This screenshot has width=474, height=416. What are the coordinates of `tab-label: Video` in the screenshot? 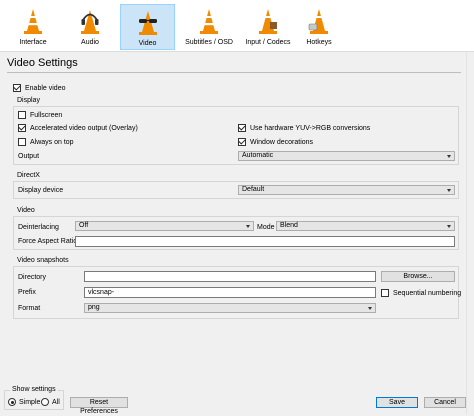 It's located at (147, 43).